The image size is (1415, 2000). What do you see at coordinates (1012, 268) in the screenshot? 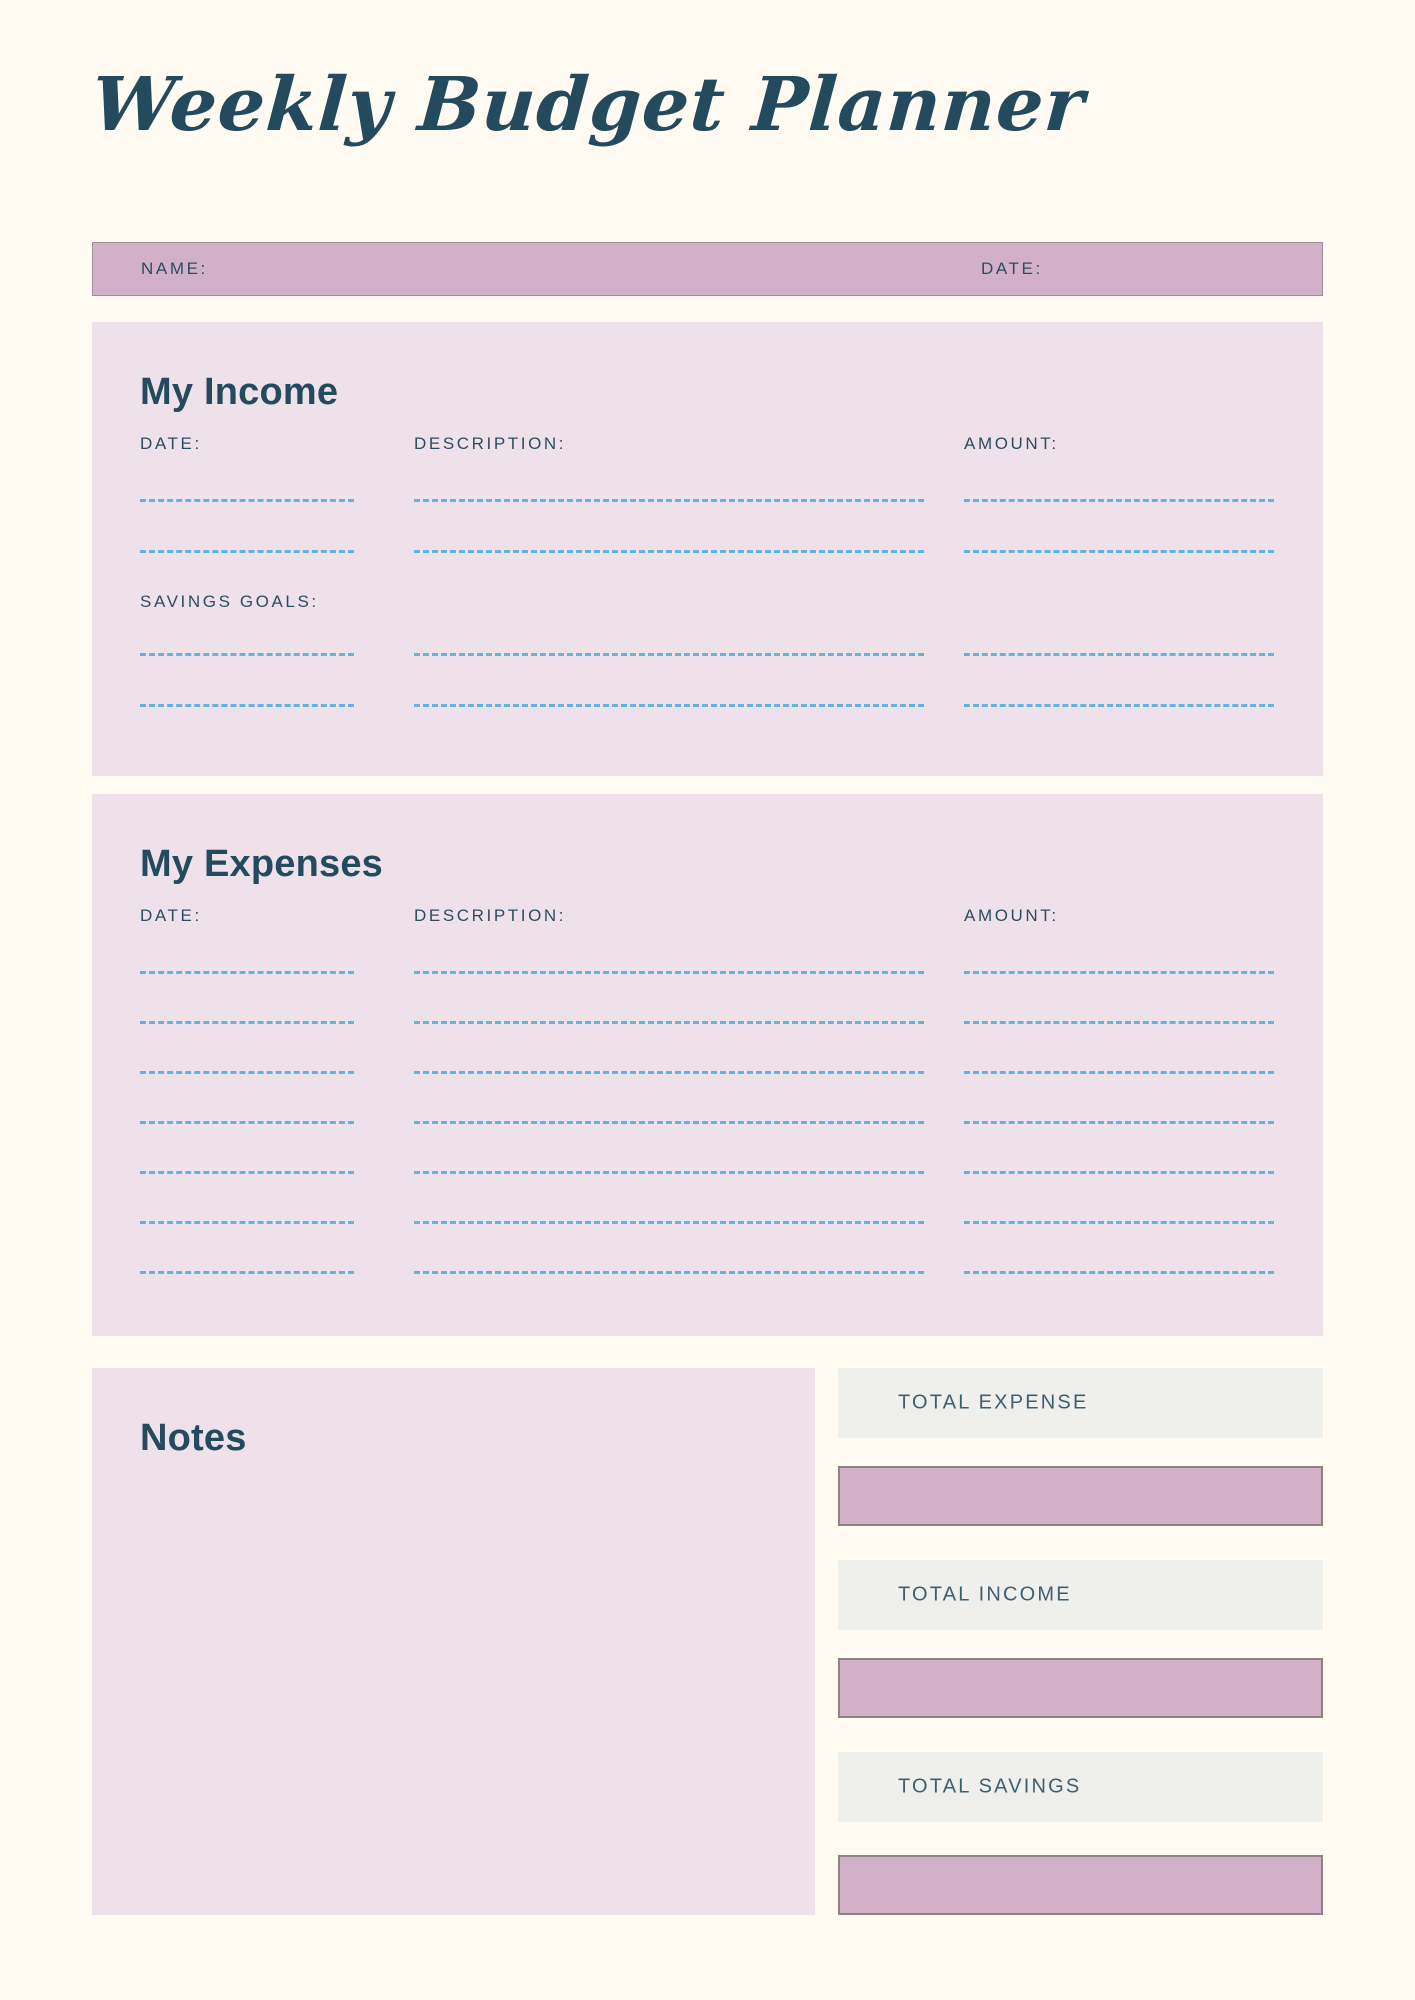
I see `date-label: DATE:` at bounding box center [1012, 268].